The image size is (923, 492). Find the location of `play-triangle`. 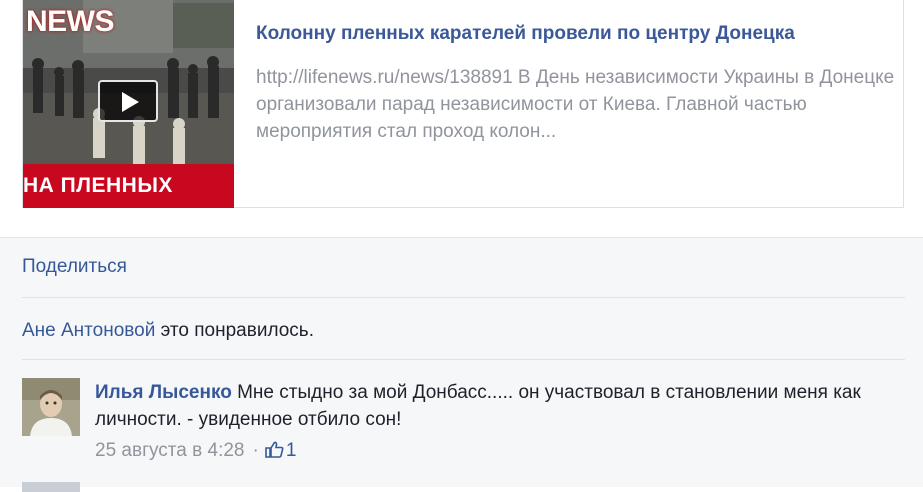

play-triangle is located at coordinates (130, 102).